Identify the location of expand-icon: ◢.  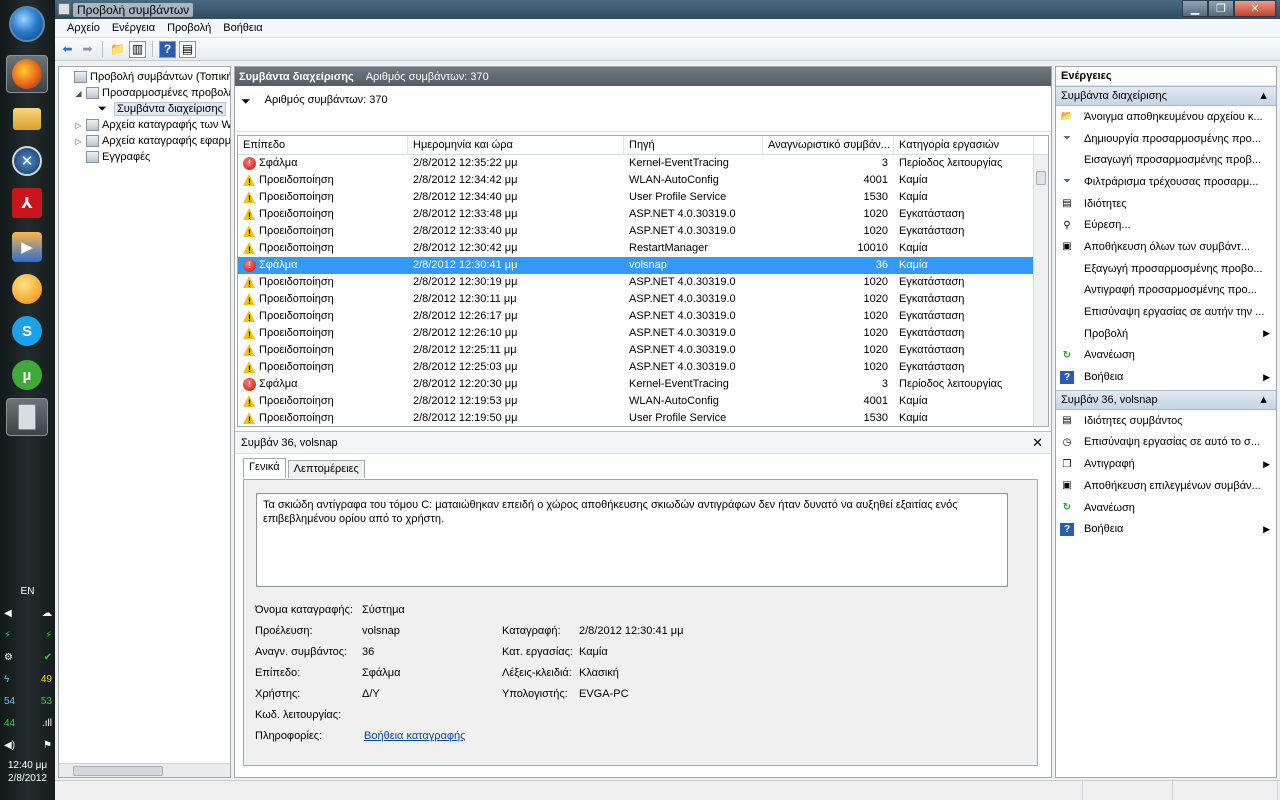
(78, 93).